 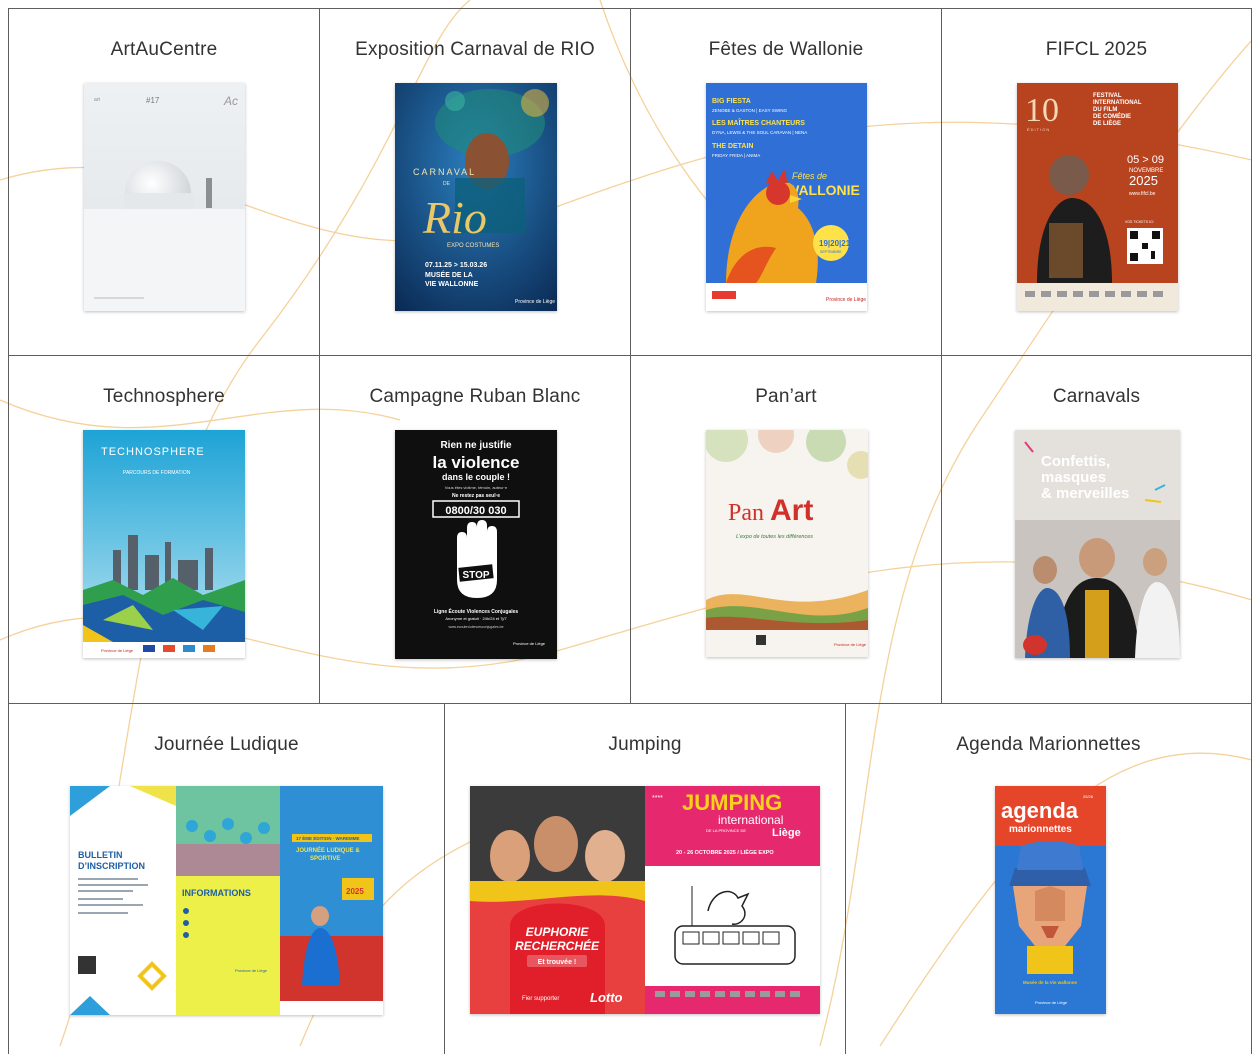 I want to click on card-title: Jumping, so click(x=645, y=744).